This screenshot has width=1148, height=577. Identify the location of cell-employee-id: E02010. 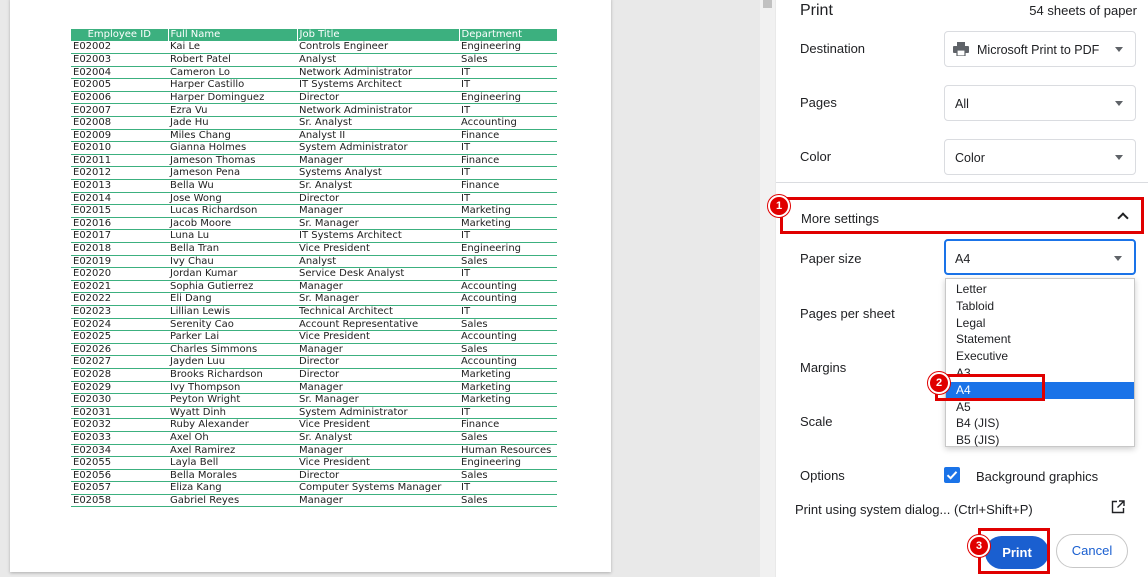
(119, 148).